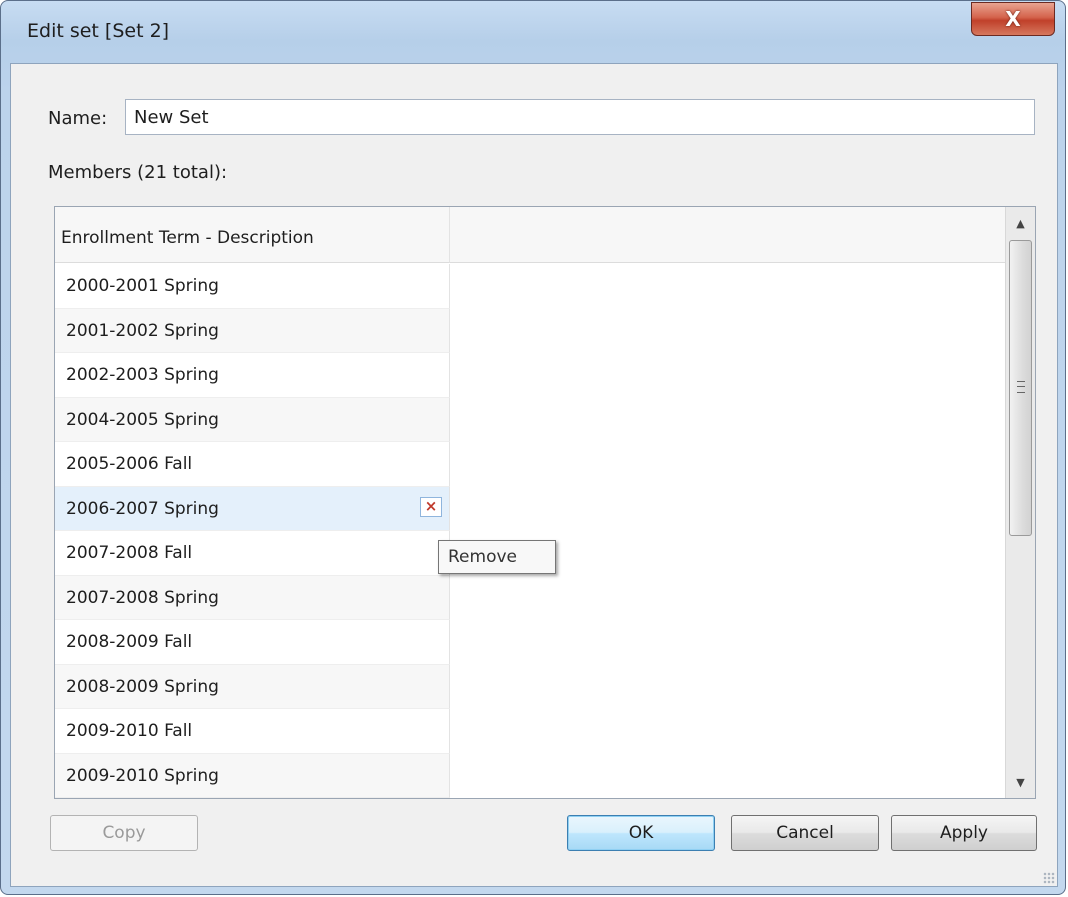 This screenshot has height=897, width=1068. What do you see at coordinates (138, 172) in the screenshot?
I see `members-label: Members (21 total):` at bounding box center [138, 172].